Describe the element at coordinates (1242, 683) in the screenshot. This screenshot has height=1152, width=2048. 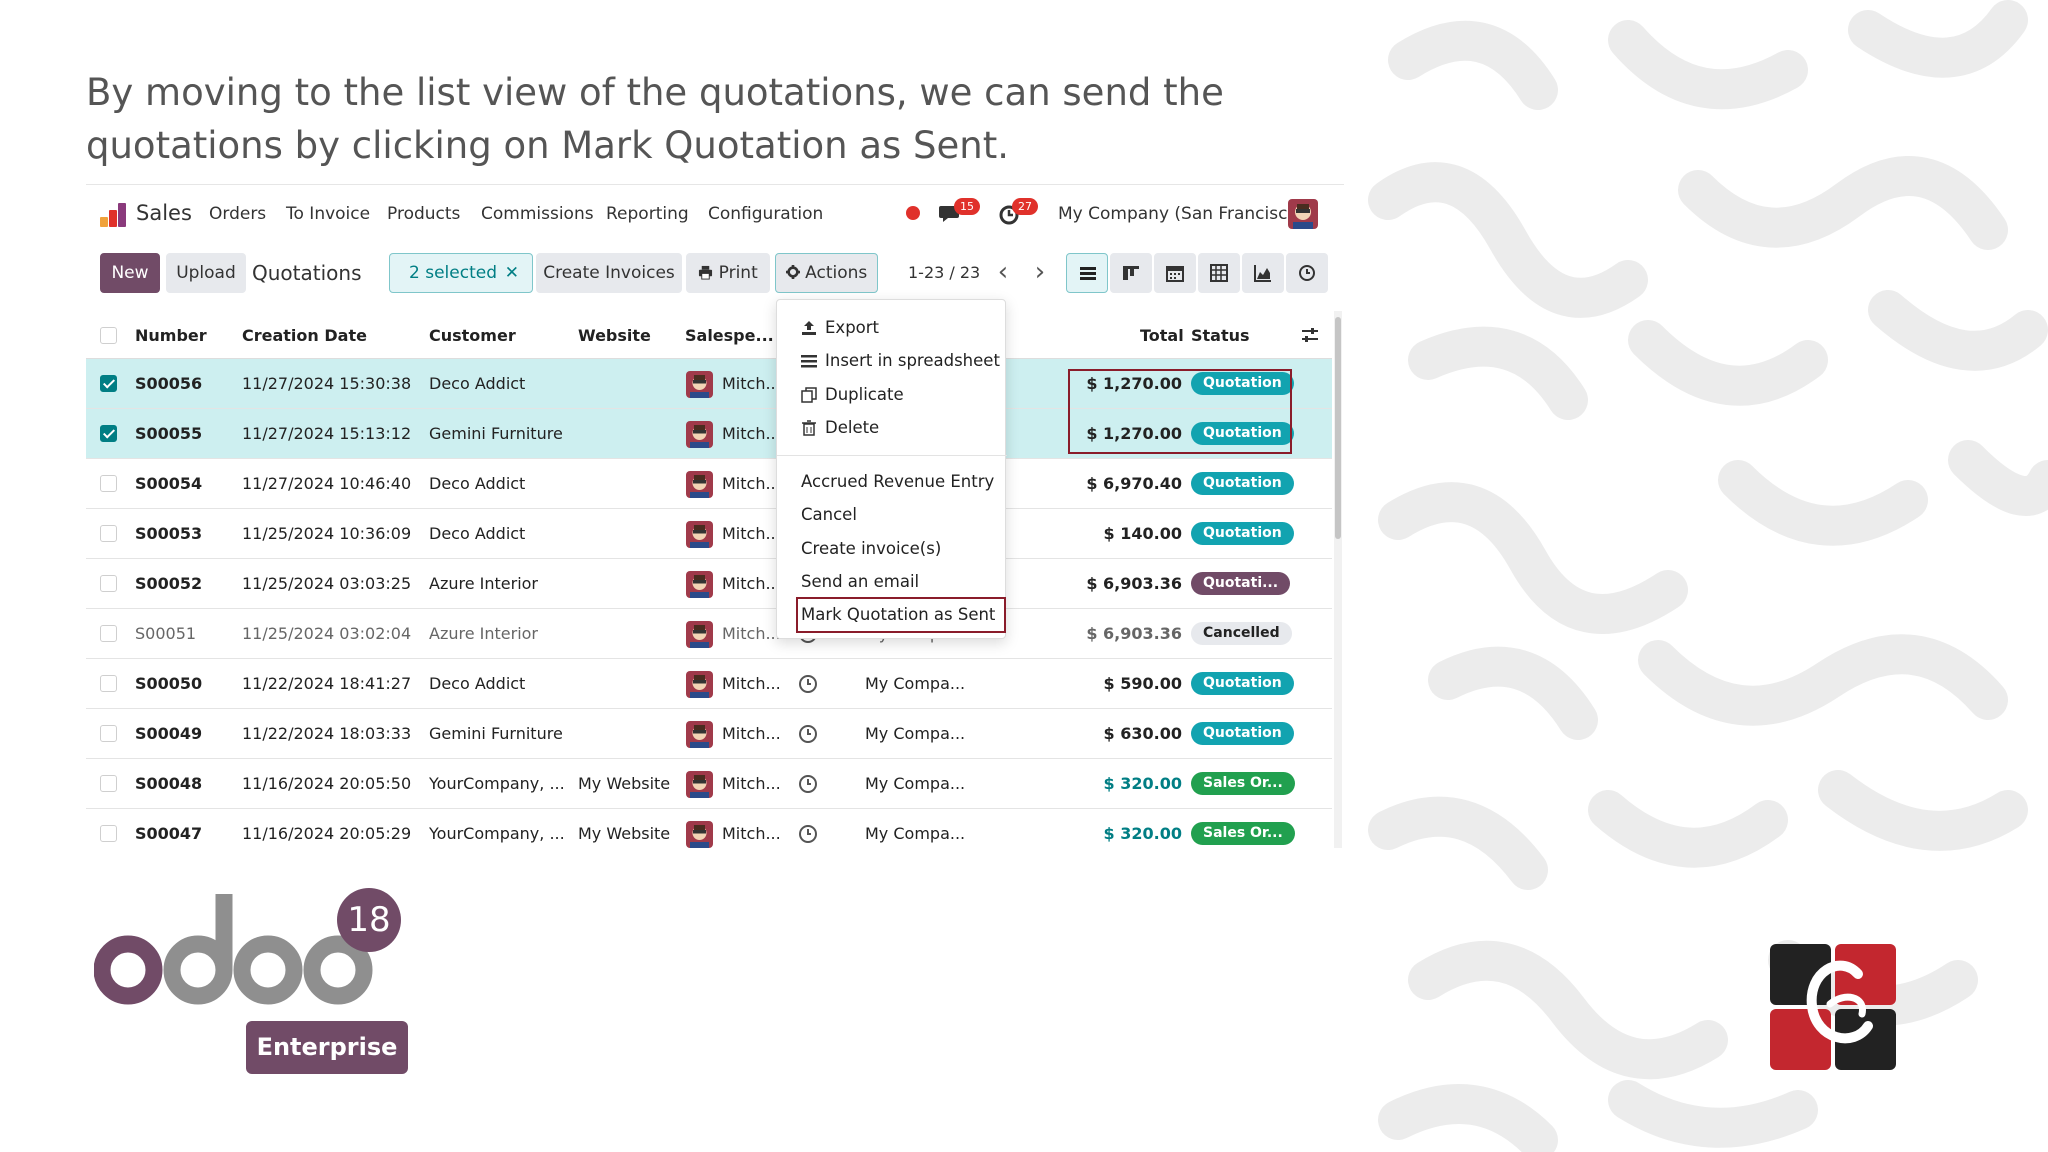
I see `status-badge: Quotation` at that location.